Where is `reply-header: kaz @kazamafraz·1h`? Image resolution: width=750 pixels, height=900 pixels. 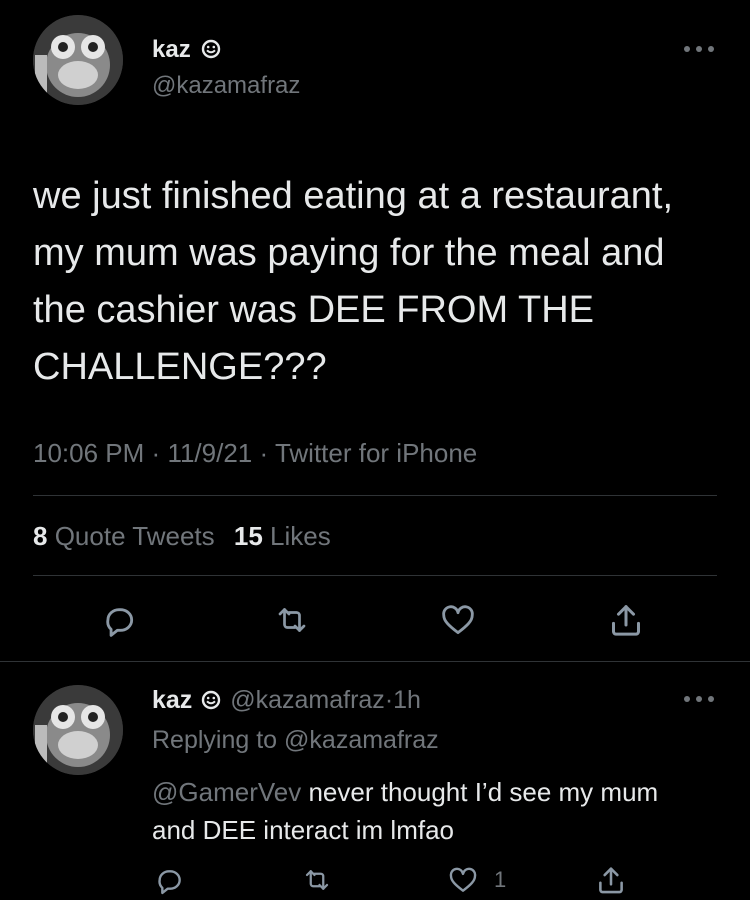 reply-header: kaz @kazamafraz·1h is located at coordinates (286, 701).